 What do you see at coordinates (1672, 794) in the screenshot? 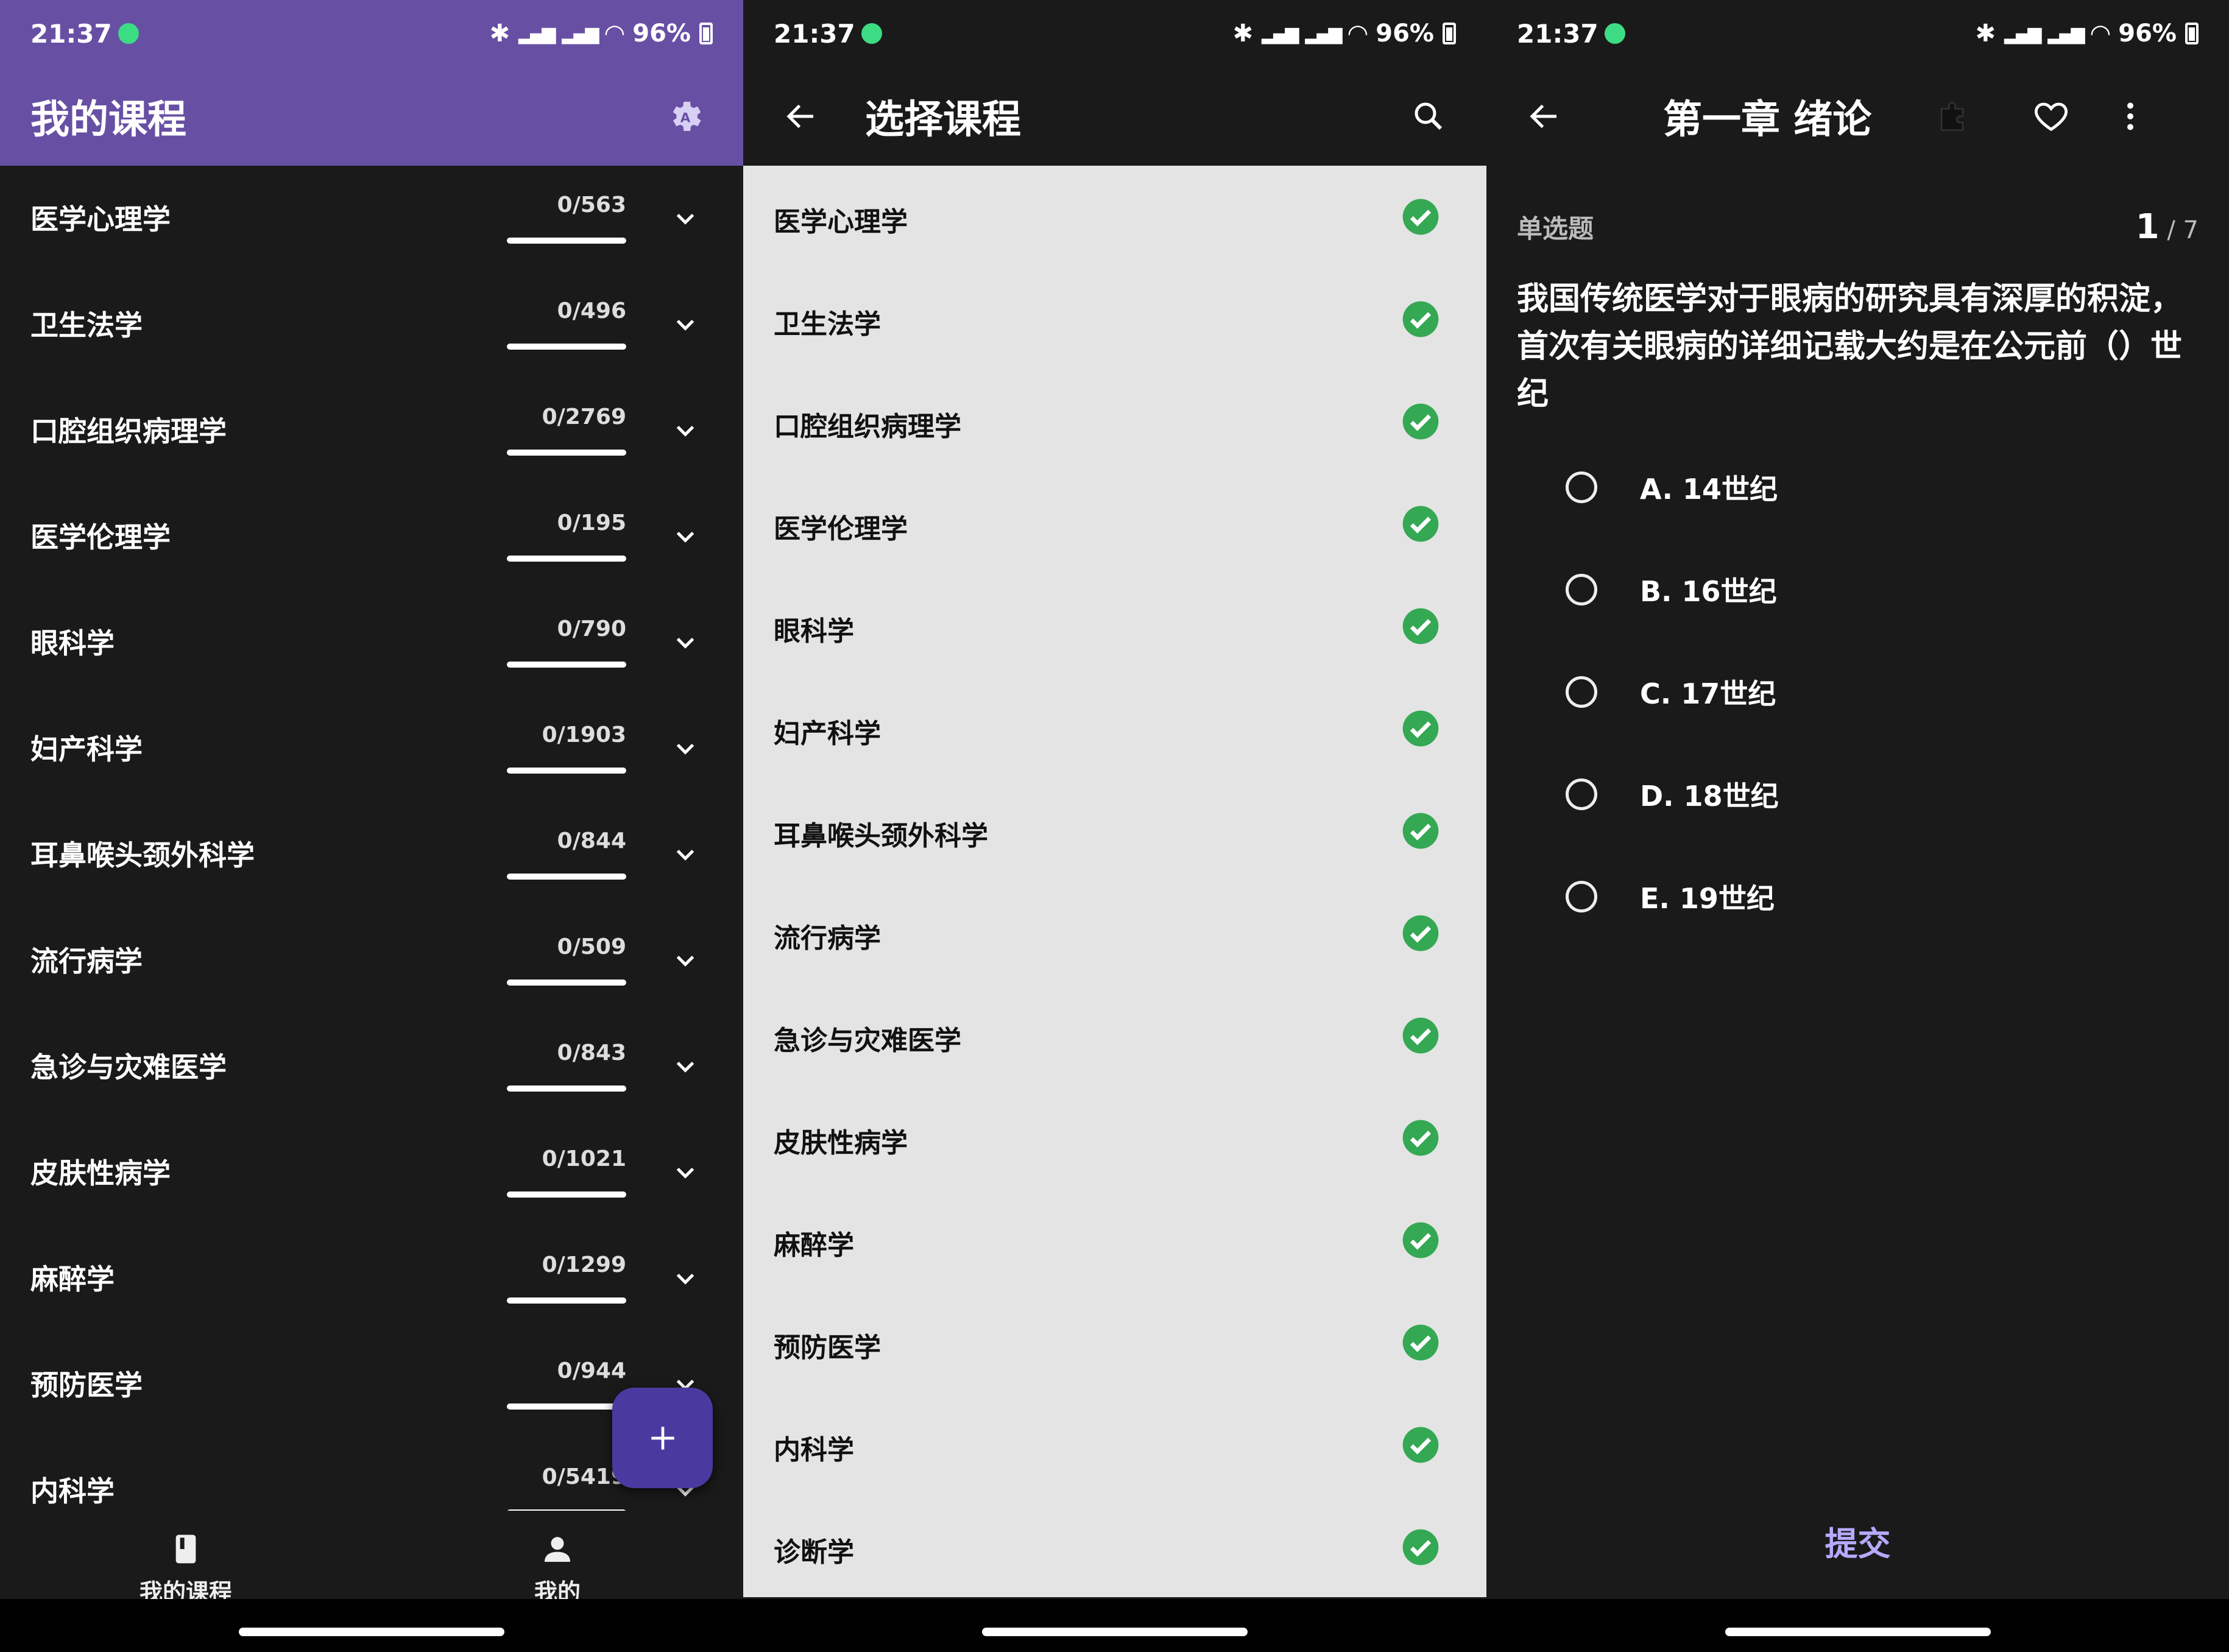
I see `answer-option: D. 18世纪` at bounding box center [1672, 794].